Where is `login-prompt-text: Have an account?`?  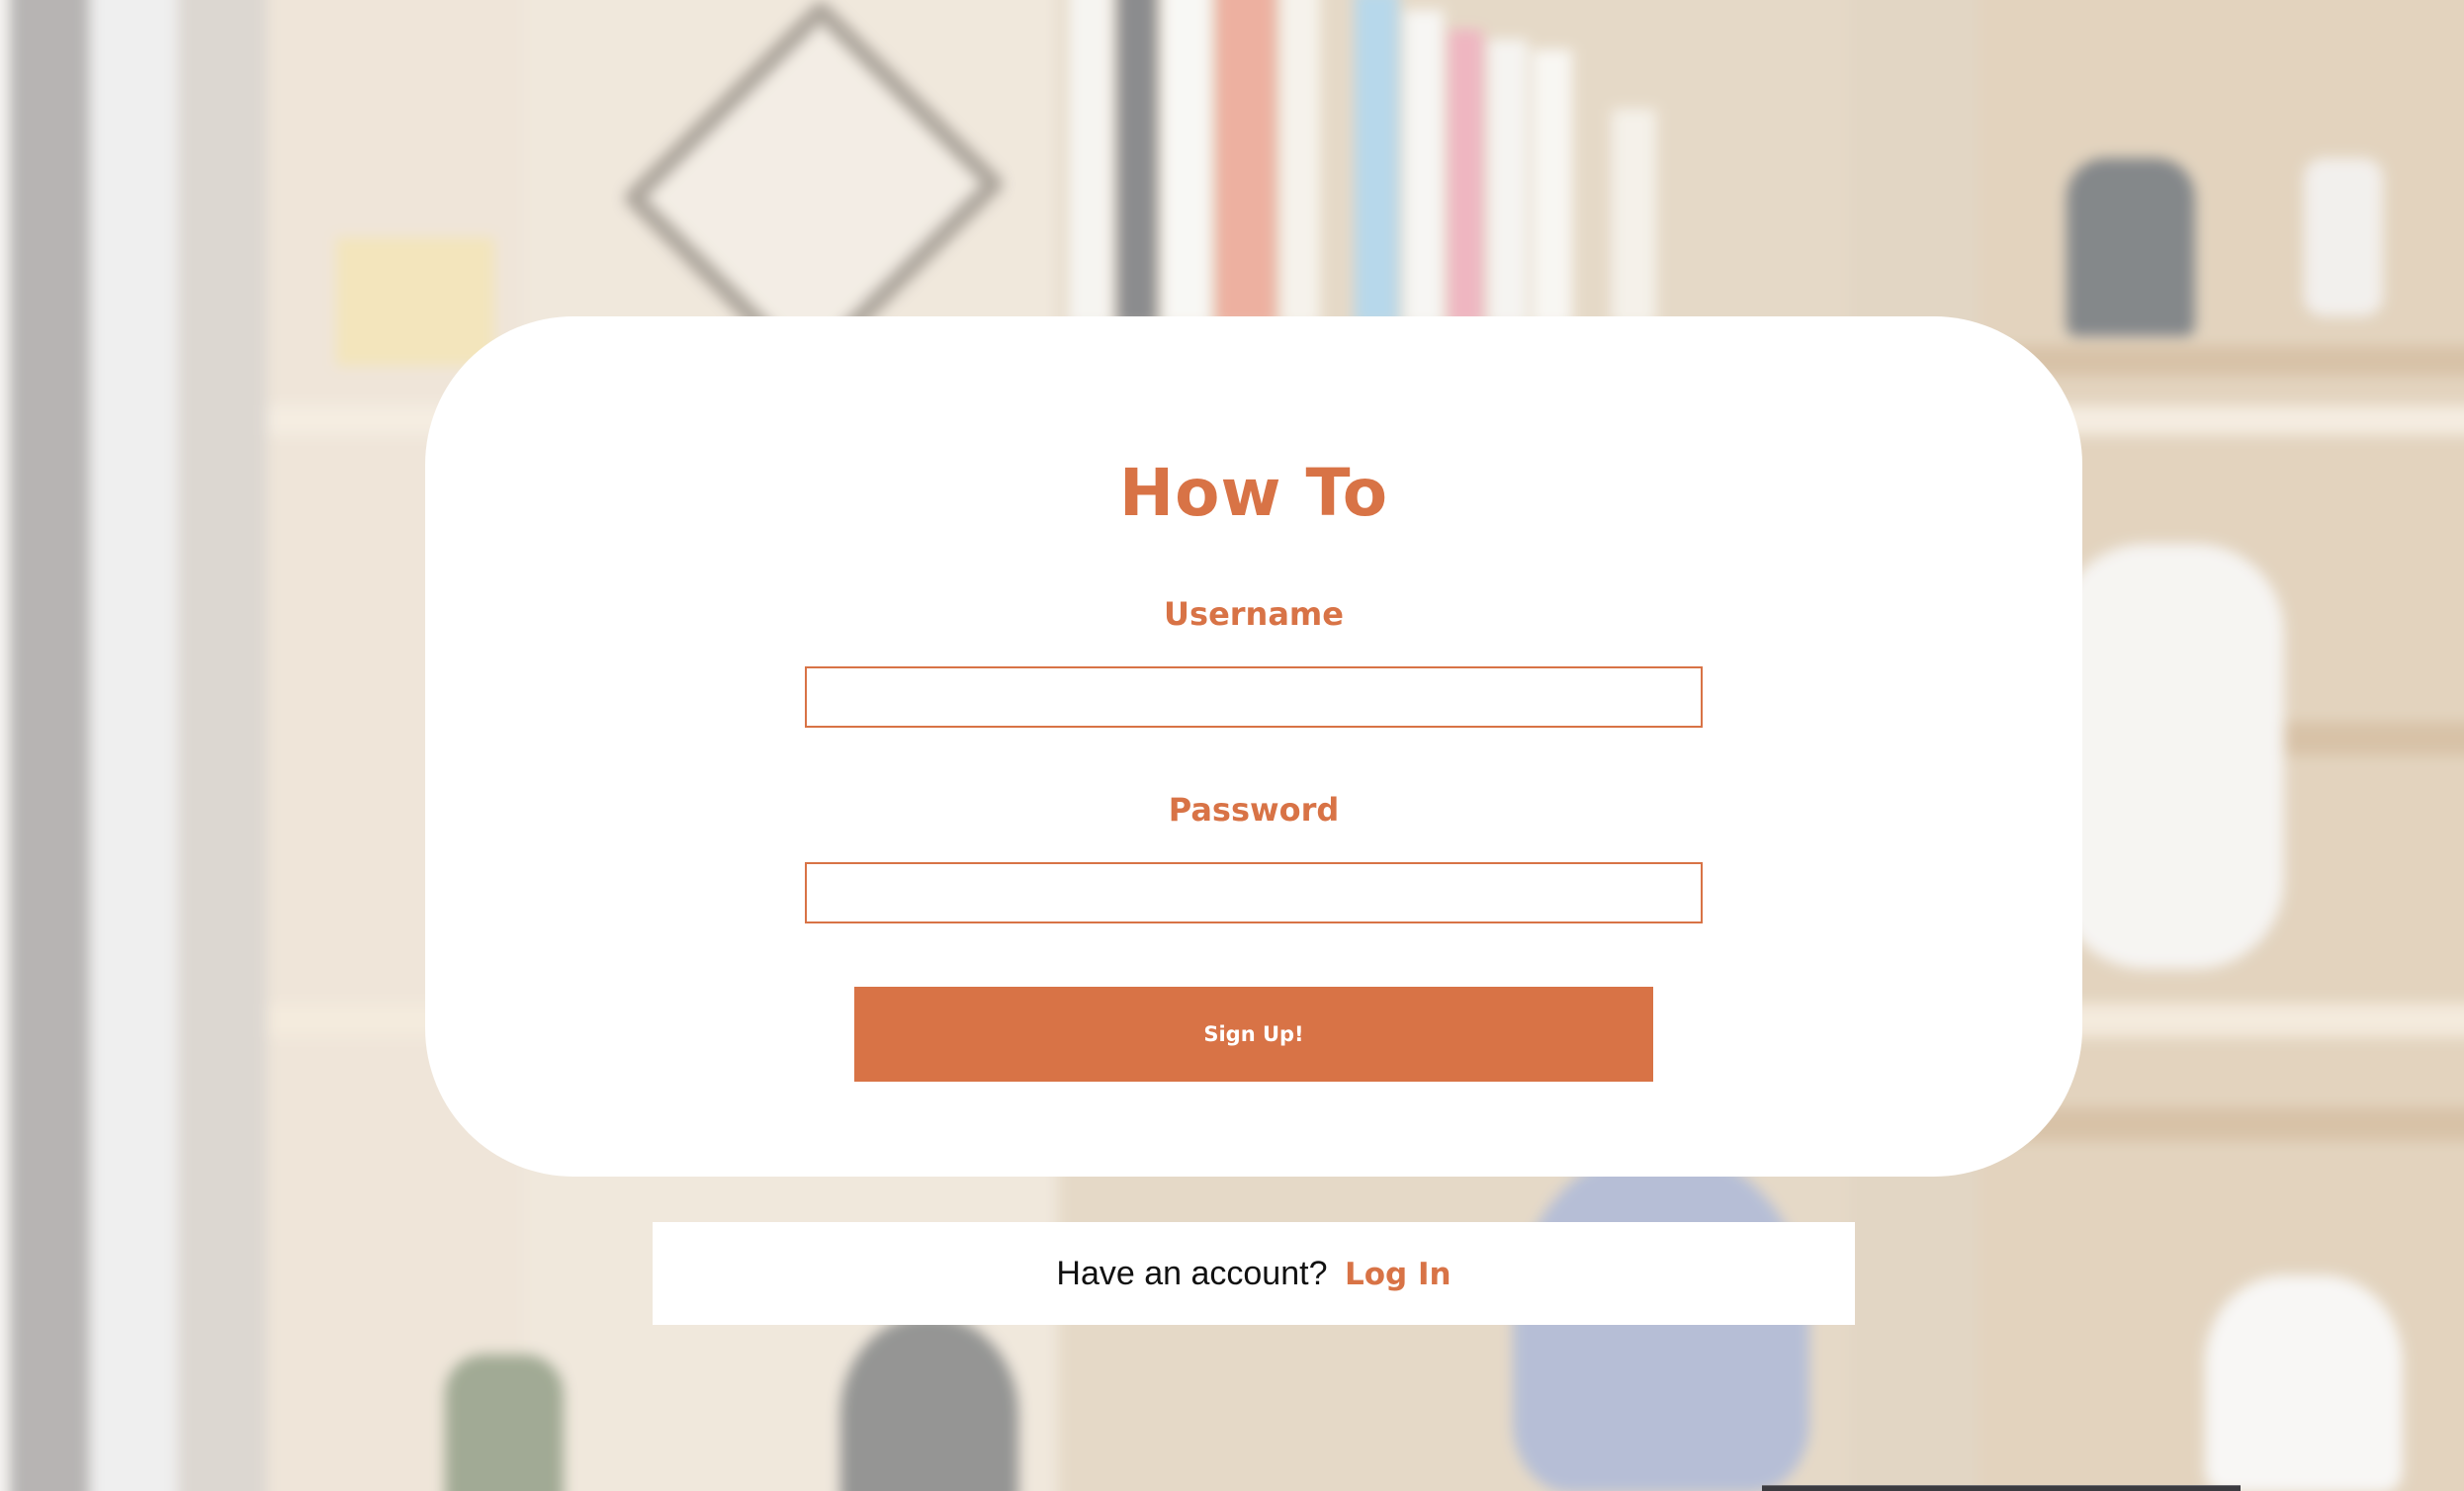
login-prompt-text: Have an account? is located at coordinates (1192, 1273).